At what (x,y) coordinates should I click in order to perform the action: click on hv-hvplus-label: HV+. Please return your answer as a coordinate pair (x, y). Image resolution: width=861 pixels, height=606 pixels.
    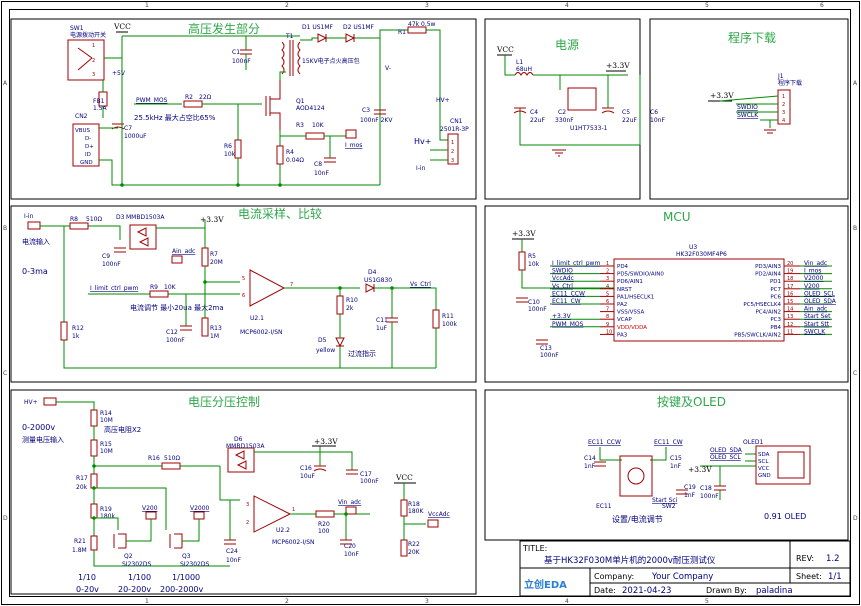
    Looking at the image, I should click on (443, 100).